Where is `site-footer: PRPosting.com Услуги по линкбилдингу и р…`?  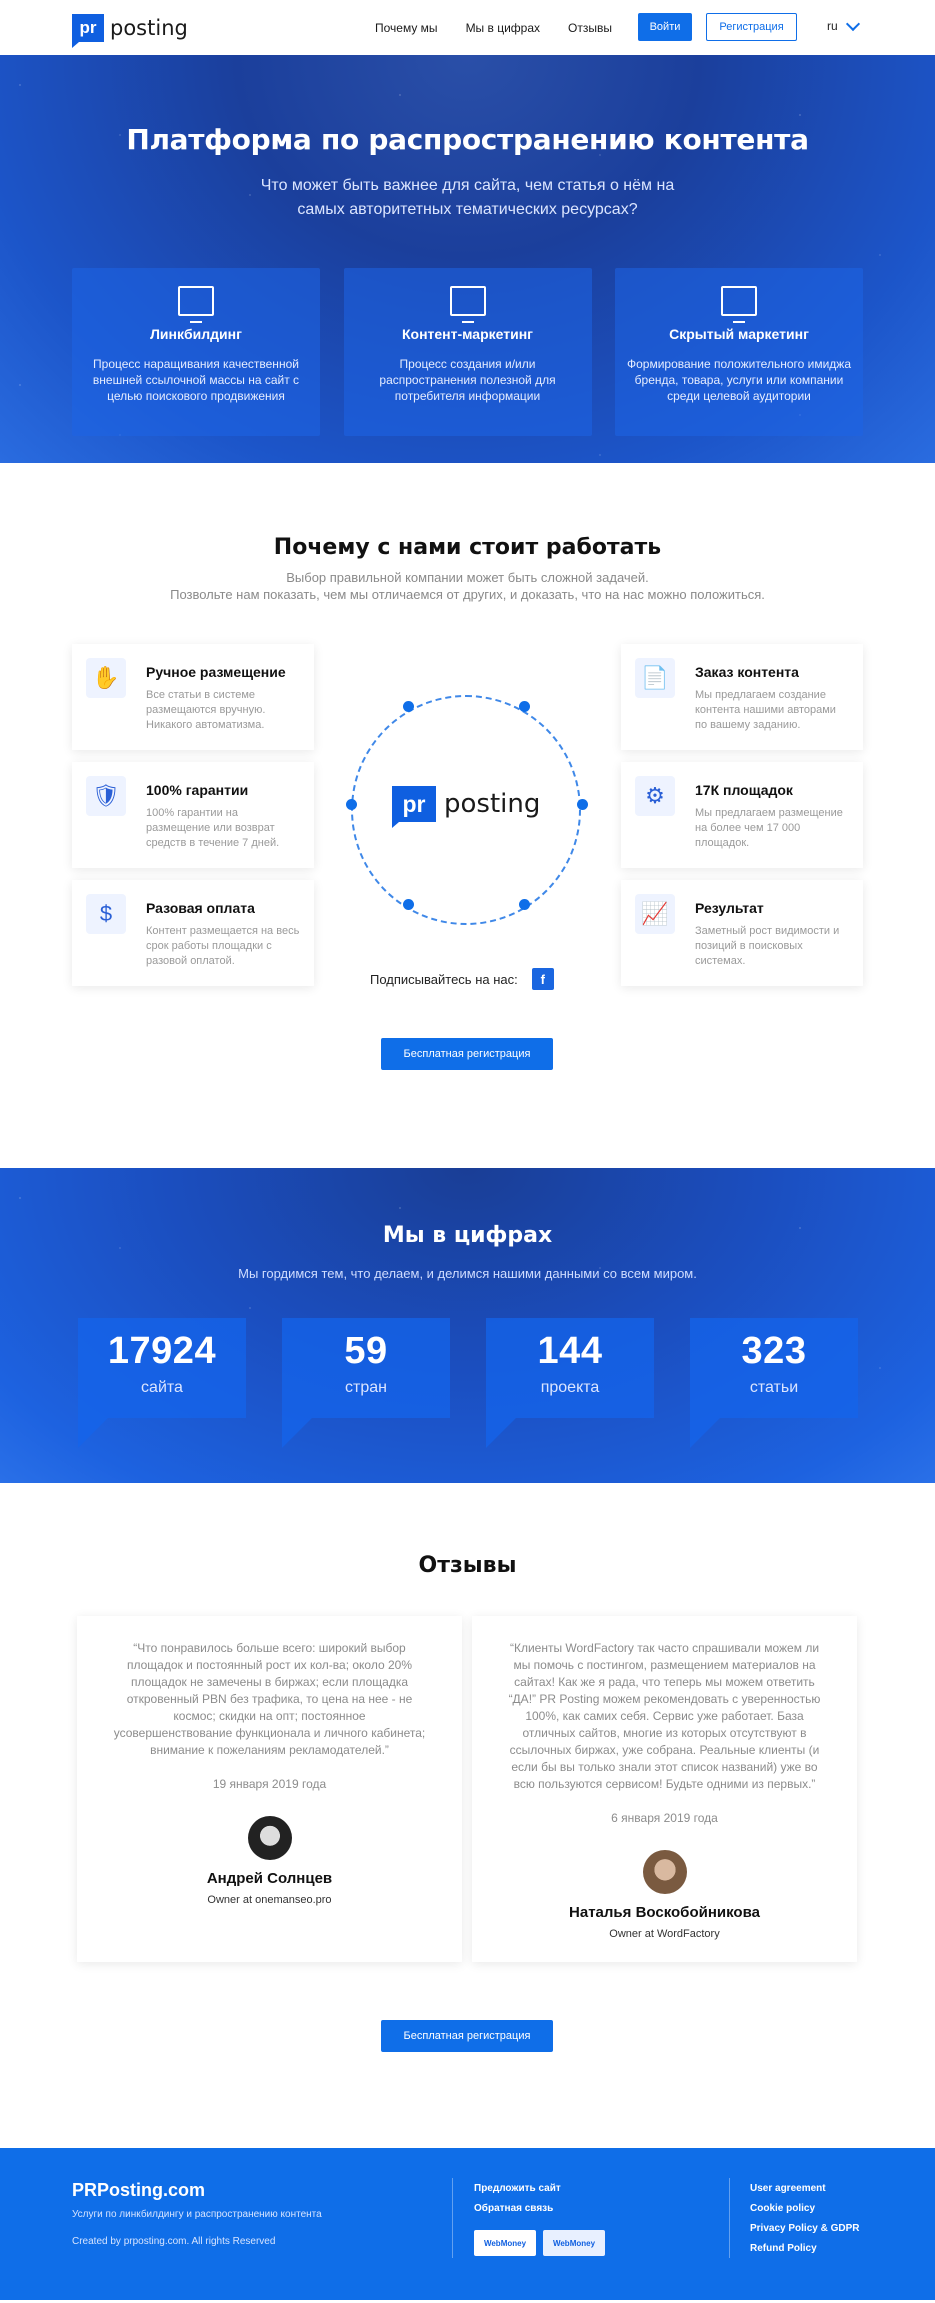 site-footer: PRPosting.com Услуги по линкбилдингу и р… is located at coordinates (467, 2224).